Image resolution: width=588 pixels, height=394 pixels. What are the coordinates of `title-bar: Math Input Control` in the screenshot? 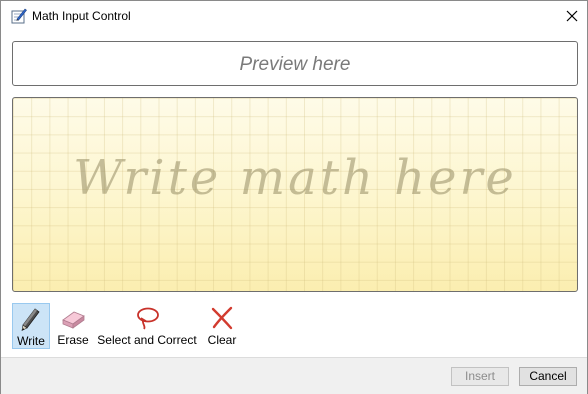 It's located at (294, 16).